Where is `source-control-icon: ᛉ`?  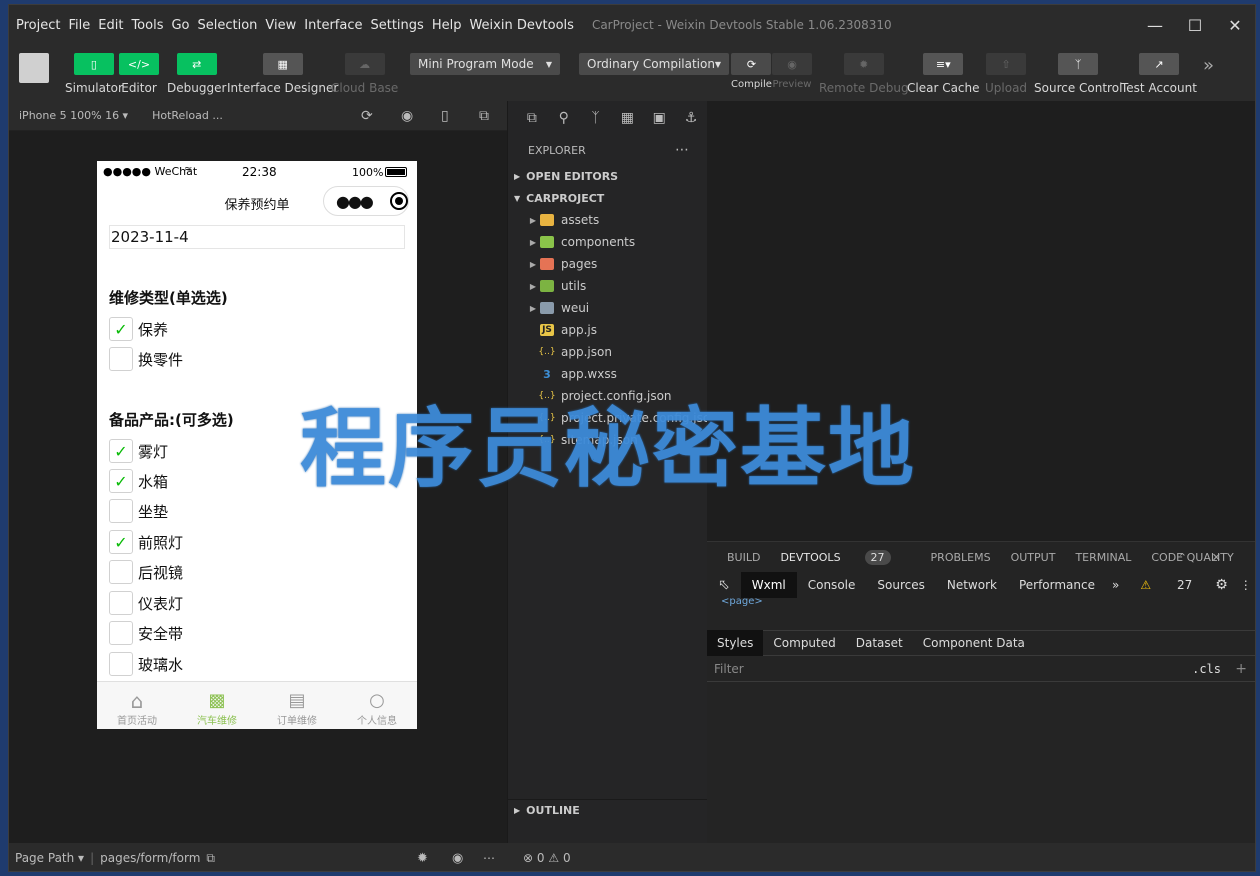
source-control-icon: ᛉ is located at coordinates (596, 118).